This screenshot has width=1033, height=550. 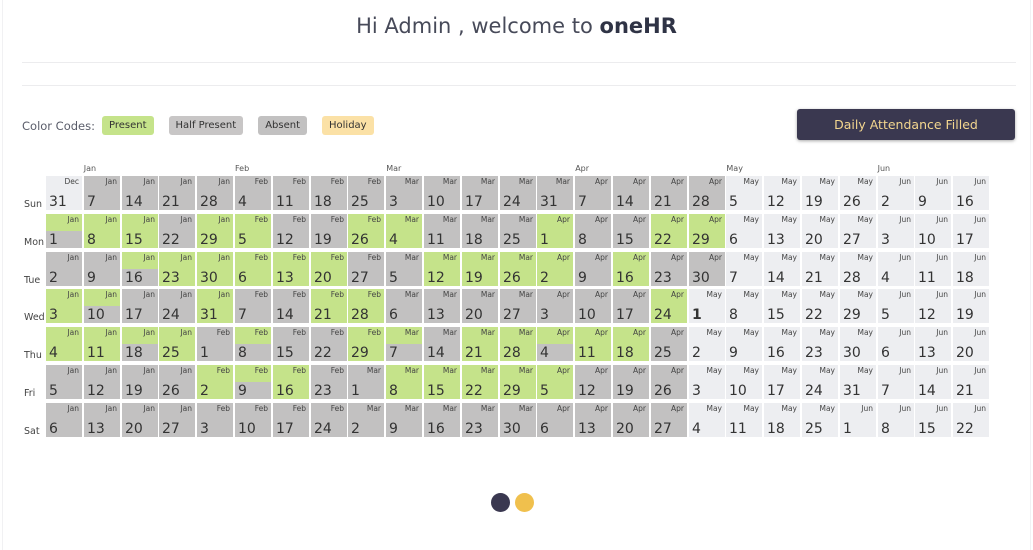 What do you see at coordinates (858, 193) in the screenshot?
I see `calendar-day-cell: May 26` at bounding box center [858, 193].